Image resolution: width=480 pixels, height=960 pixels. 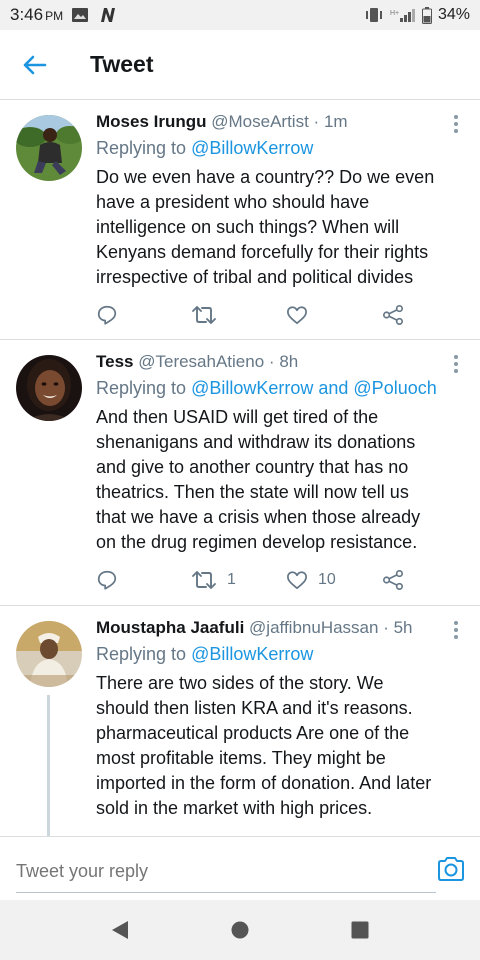 I want to click on n-app-icon, so click(x=108, y=15).